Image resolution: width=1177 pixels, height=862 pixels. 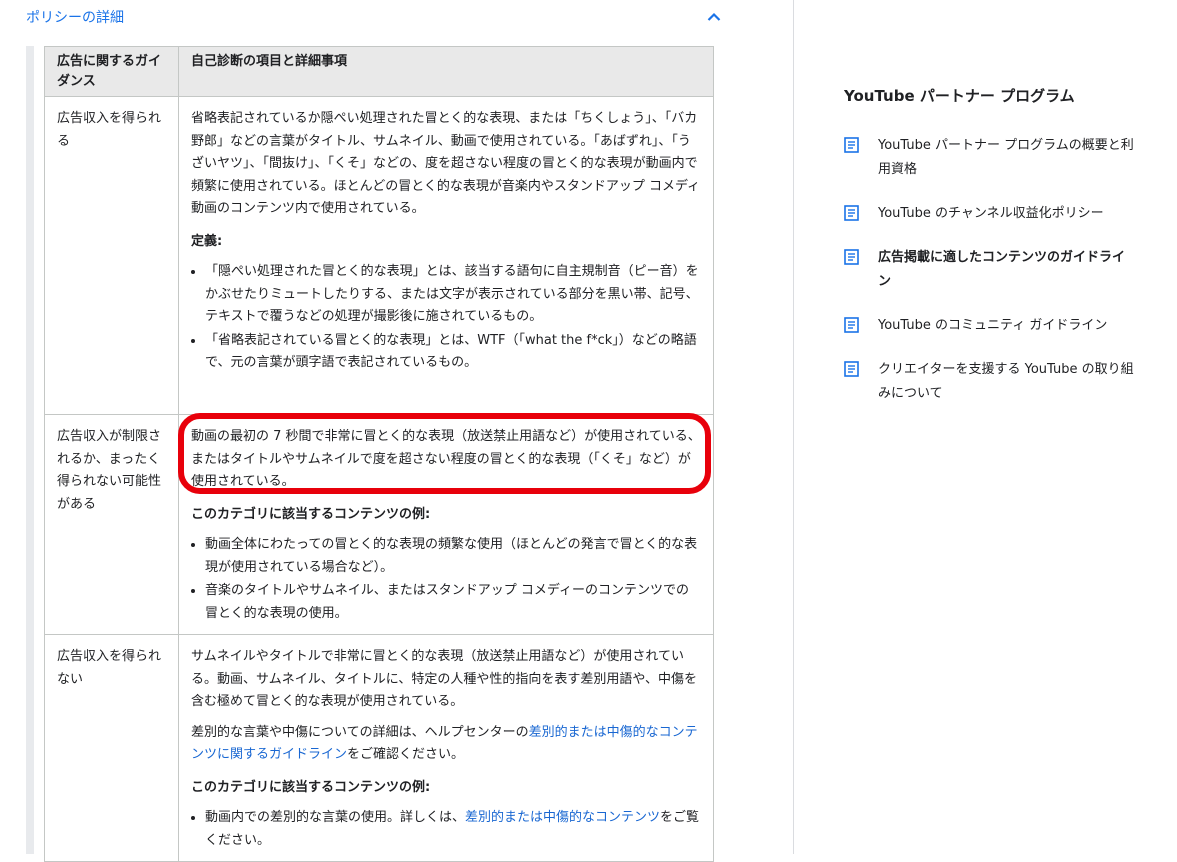 I want to click on accordion-content-bar, so click(x=30, y=450).